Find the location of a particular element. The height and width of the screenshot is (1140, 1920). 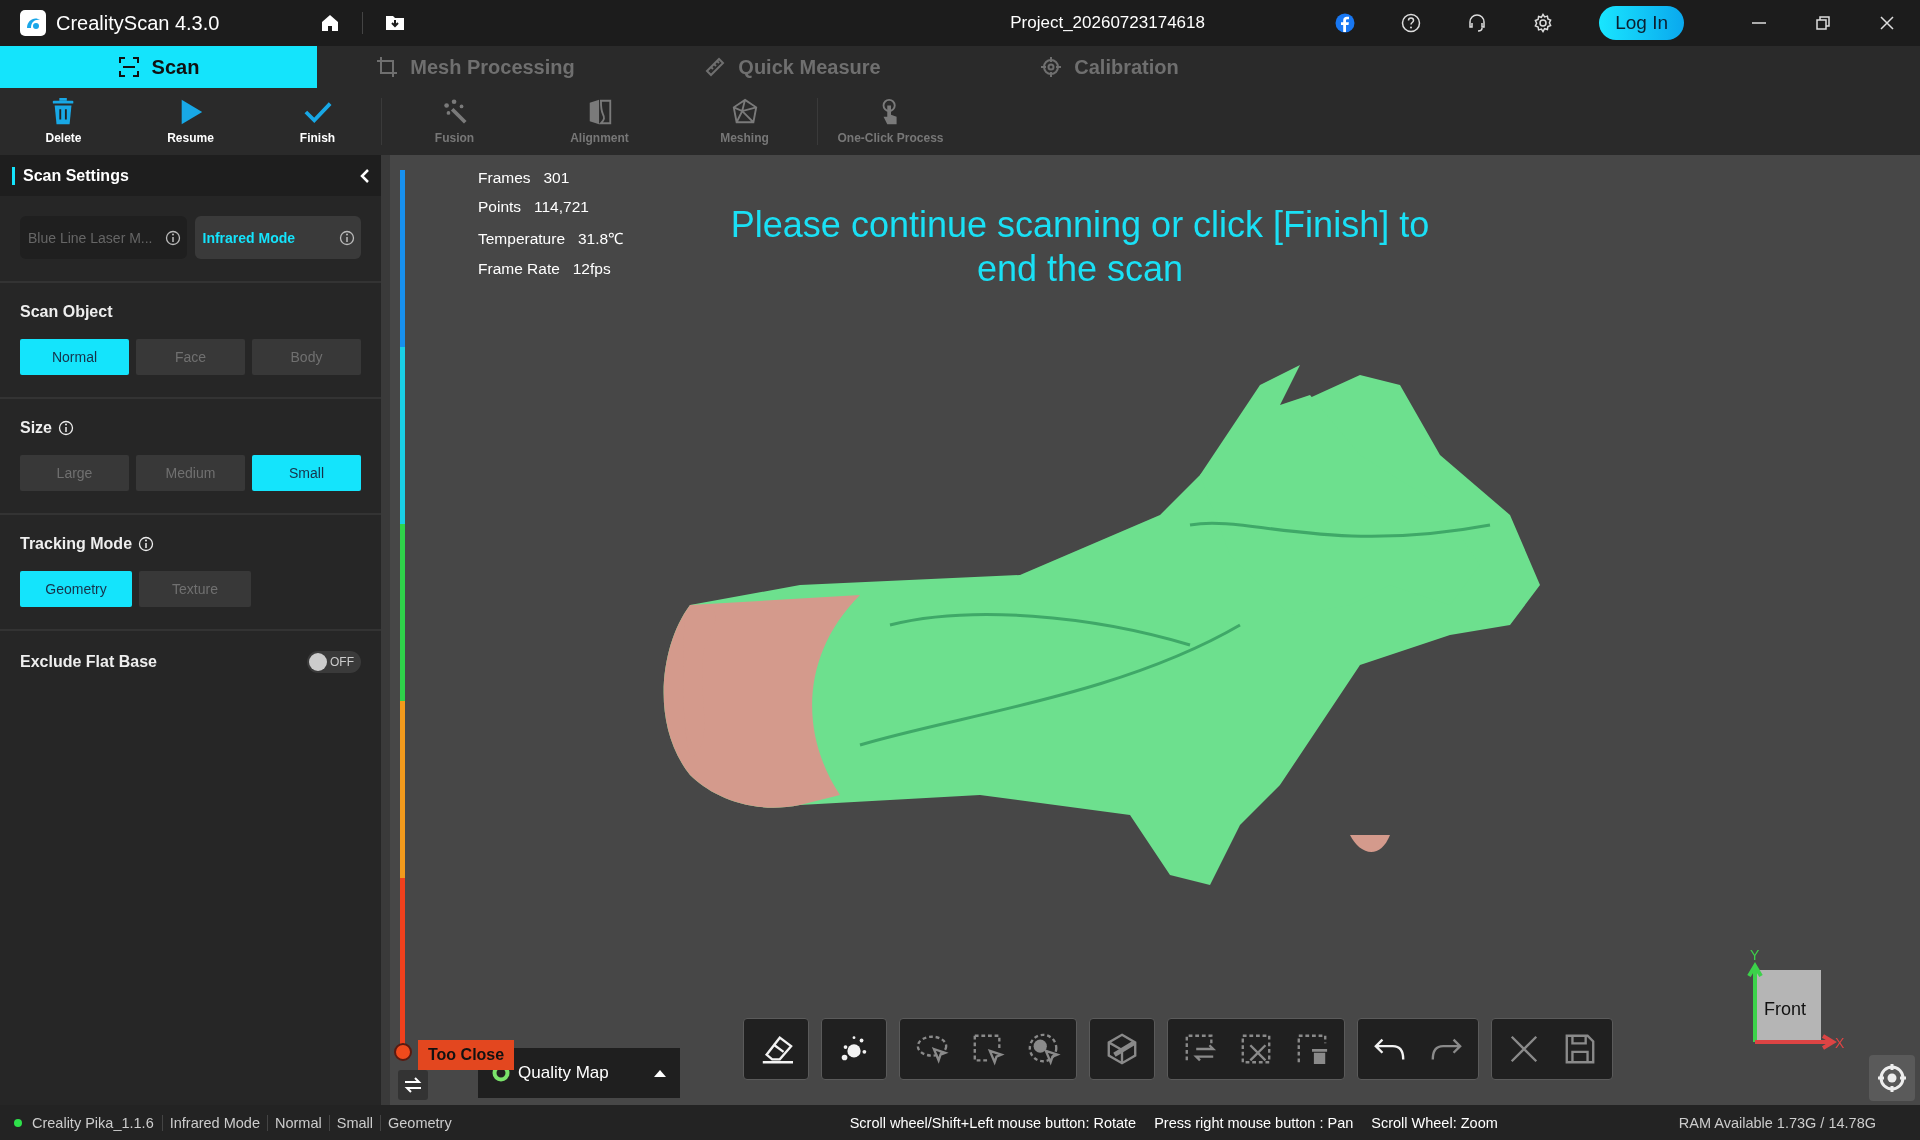

folder-icon is located at coordinates (395, 23).